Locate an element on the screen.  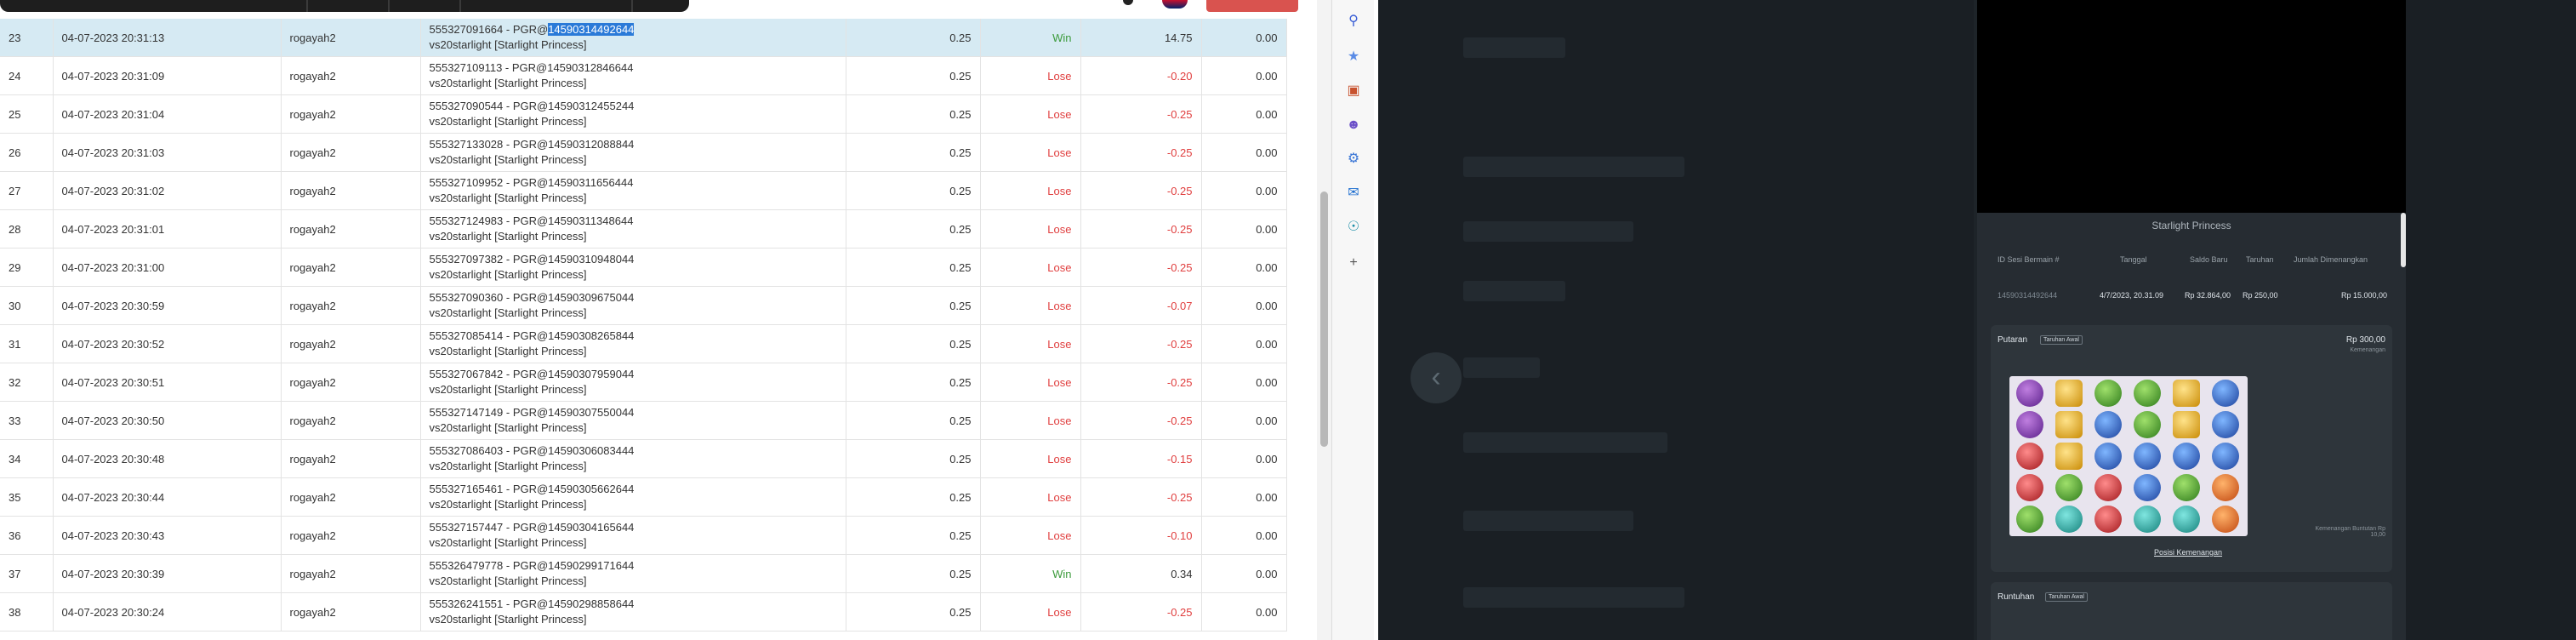
tag-icon: ★ is located at coordinates (1353, 57).